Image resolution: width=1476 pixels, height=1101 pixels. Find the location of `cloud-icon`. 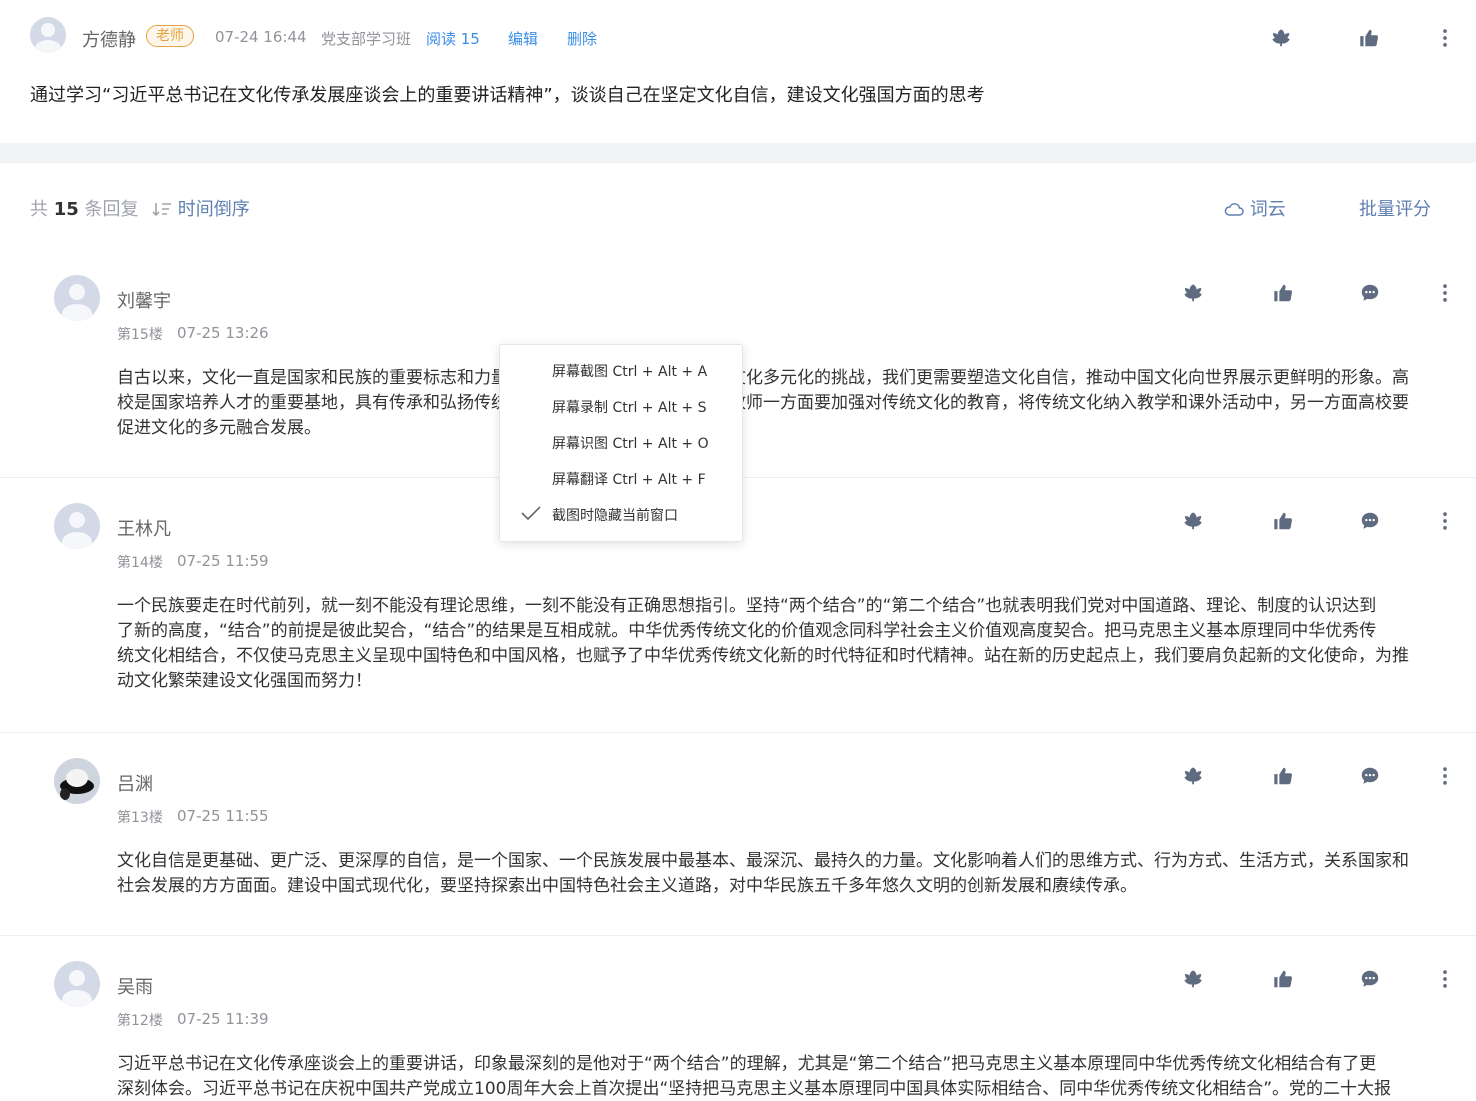

cloud-icon is located at coordinates (1234, 209).